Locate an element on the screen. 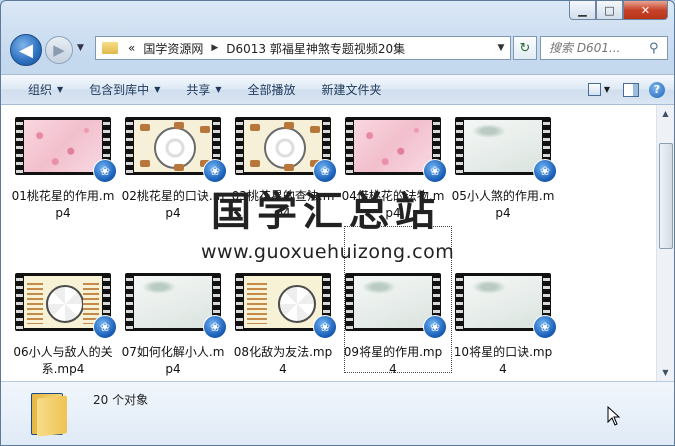 Image resolution: width=675 pixels, height=446 pixels. file-item: ❀ 08化敌为友法.mp4 is located at coordinates (284, 325).